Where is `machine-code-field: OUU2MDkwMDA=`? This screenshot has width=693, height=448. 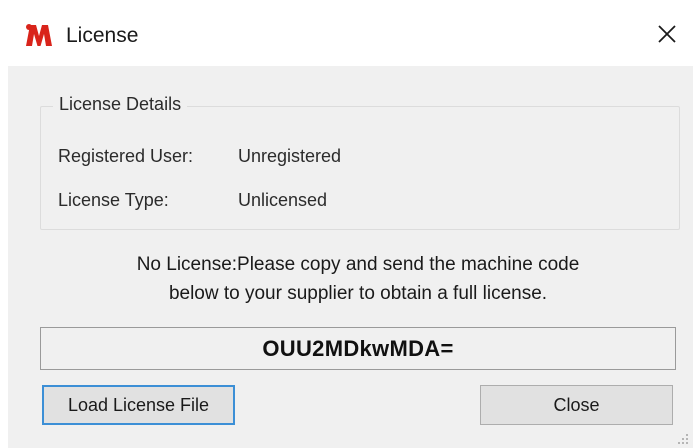
machine-code-field: OUU2MDkwMDA= is located at coordinates (358, 348).